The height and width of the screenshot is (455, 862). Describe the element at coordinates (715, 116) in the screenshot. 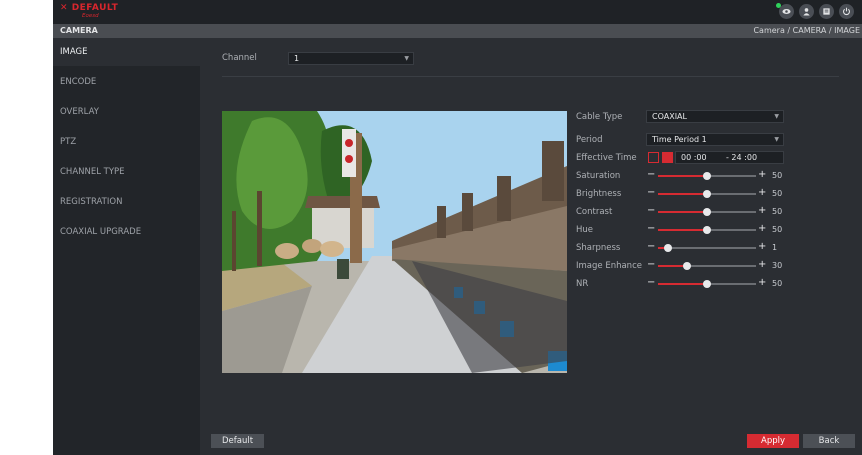

I see `cable-type-select: COAXIAL ▼` at that location.